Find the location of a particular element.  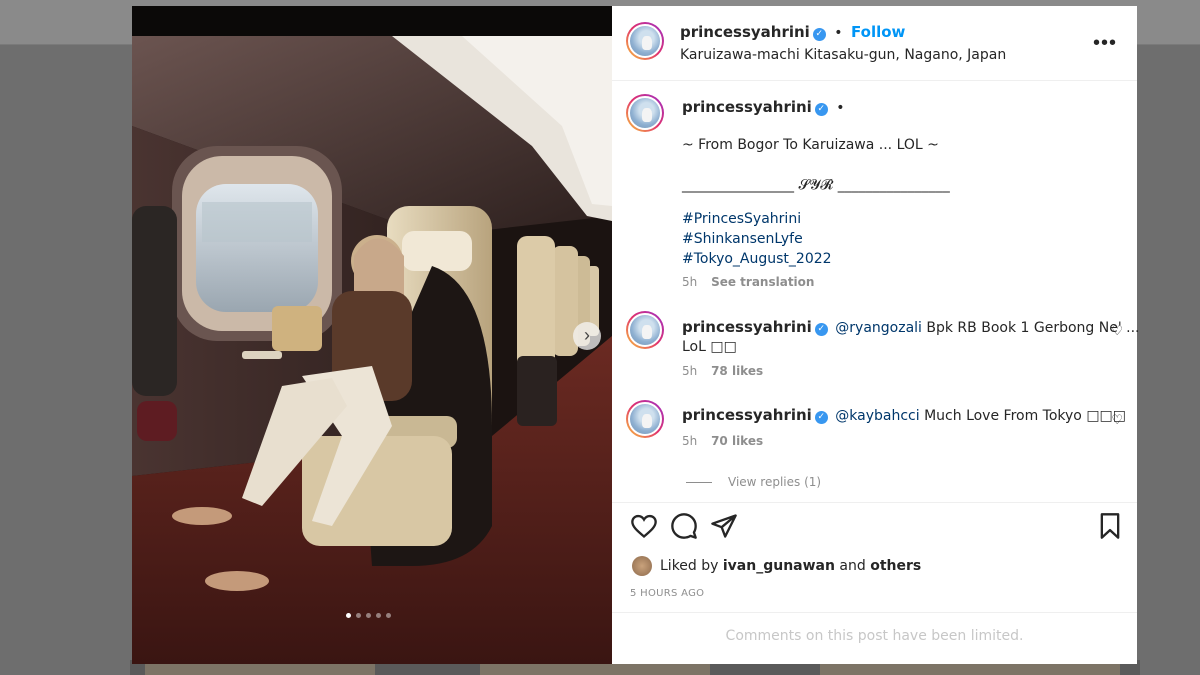

comment-likes-link: 70 likes is located at coordinates (737, 441).